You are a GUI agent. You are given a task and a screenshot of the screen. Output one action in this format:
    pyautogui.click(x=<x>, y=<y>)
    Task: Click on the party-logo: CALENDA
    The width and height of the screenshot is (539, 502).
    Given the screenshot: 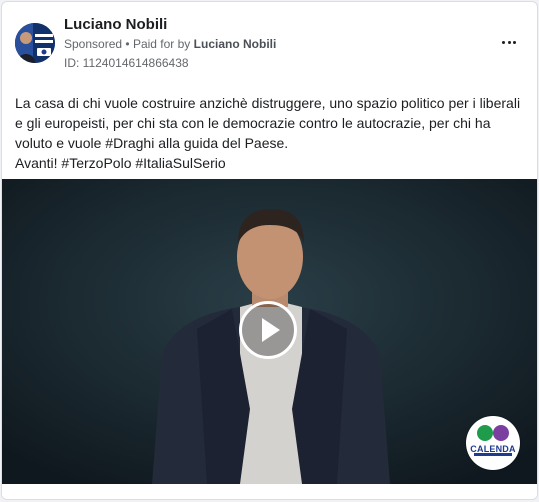 What is the action you would take?
    pyautogui.click(x=493, y=443)
    